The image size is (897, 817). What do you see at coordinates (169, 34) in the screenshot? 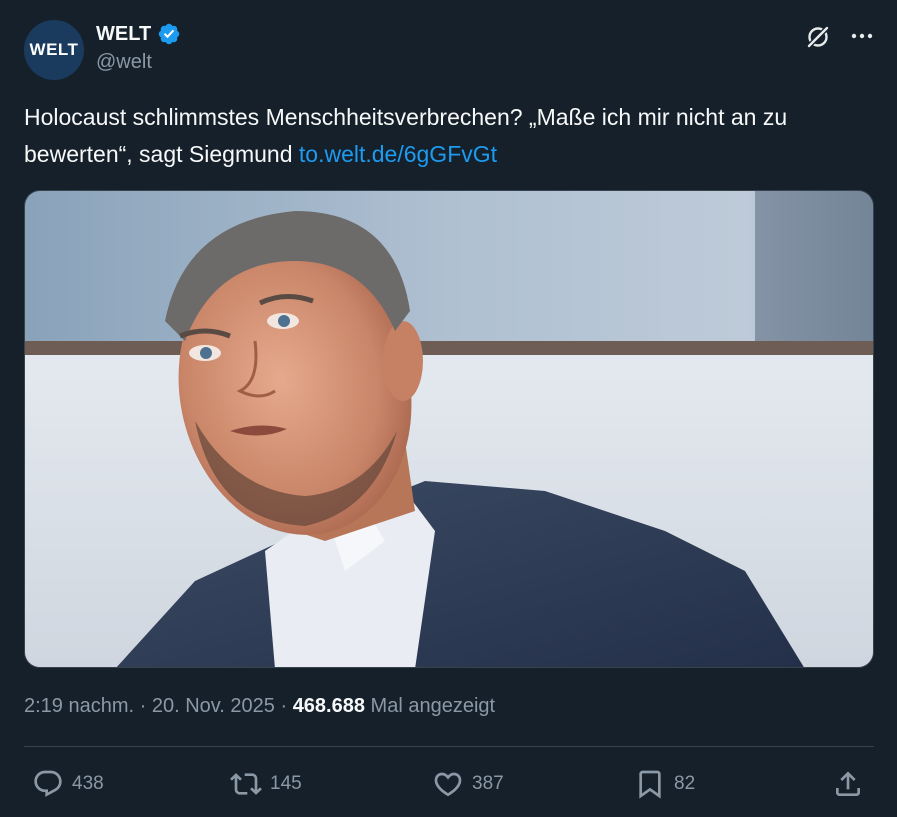
I see `verified-badge-icon` at bounding box center [169, 34].